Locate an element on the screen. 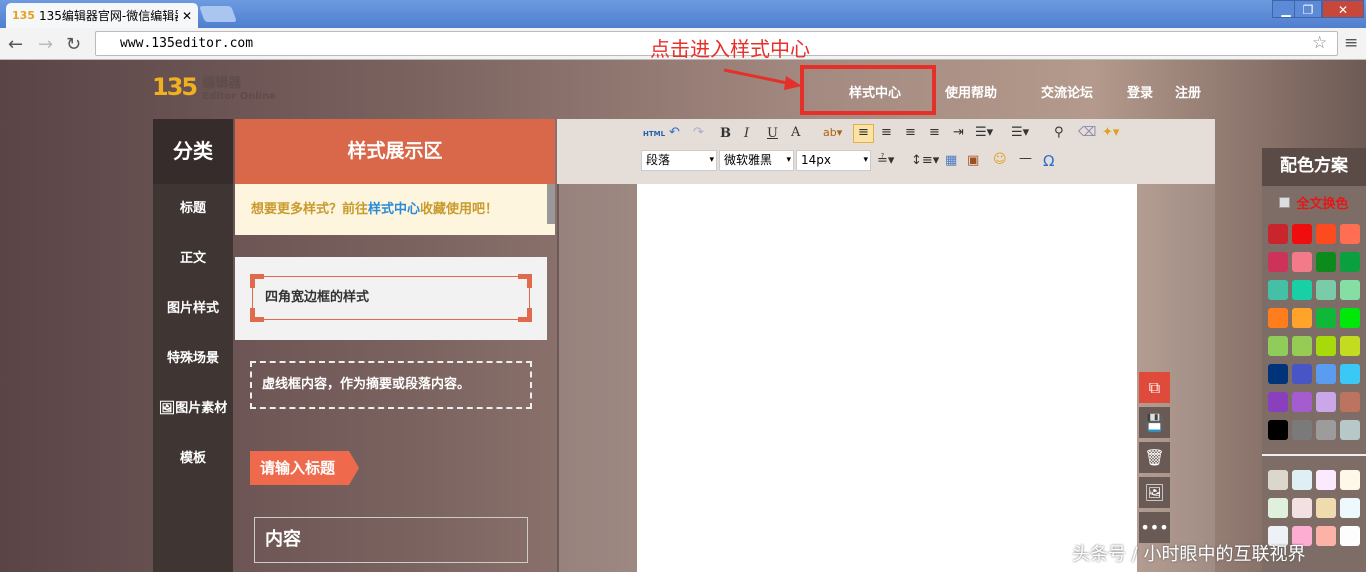 The image size is (1366, 572). italic-button: I is located at coordinates (746, 133).